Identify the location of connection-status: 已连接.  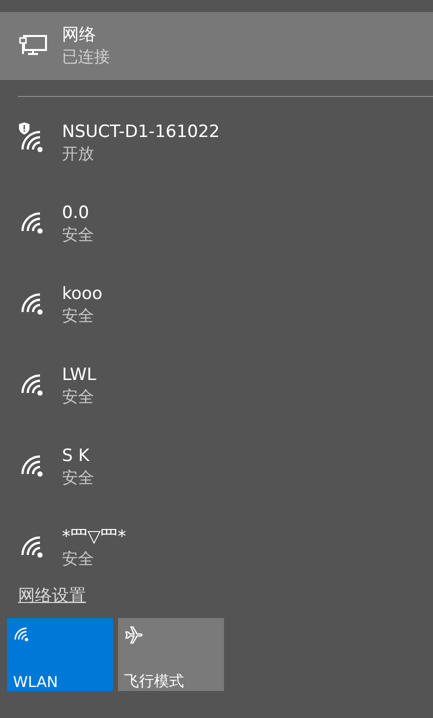
(86, 57).